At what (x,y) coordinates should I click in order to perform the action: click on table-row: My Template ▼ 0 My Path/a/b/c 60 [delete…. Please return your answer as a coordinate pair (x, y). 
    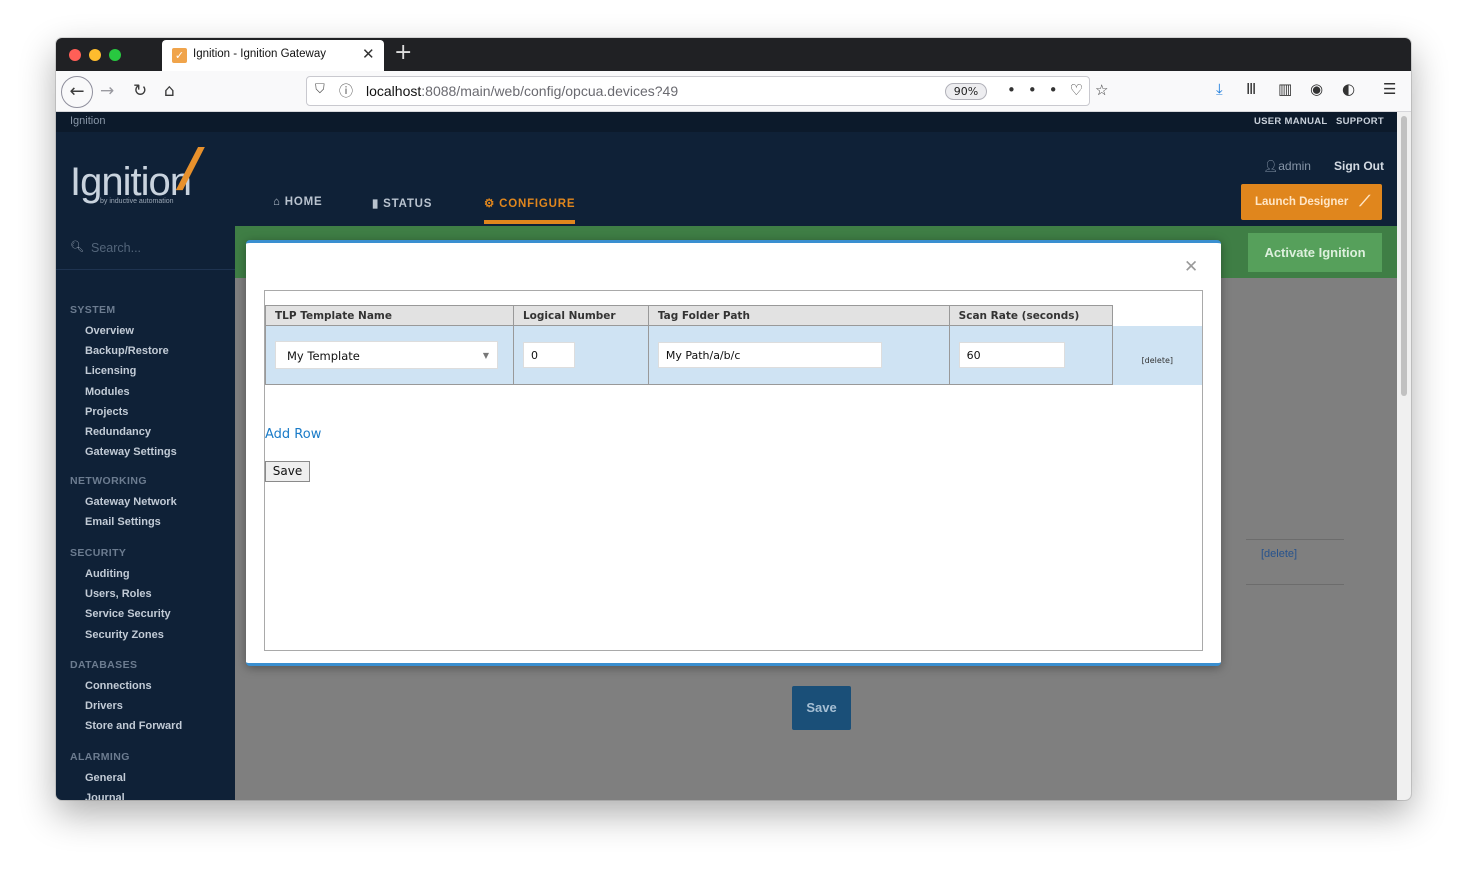
    Looking at the image, I should click on (733, 355).